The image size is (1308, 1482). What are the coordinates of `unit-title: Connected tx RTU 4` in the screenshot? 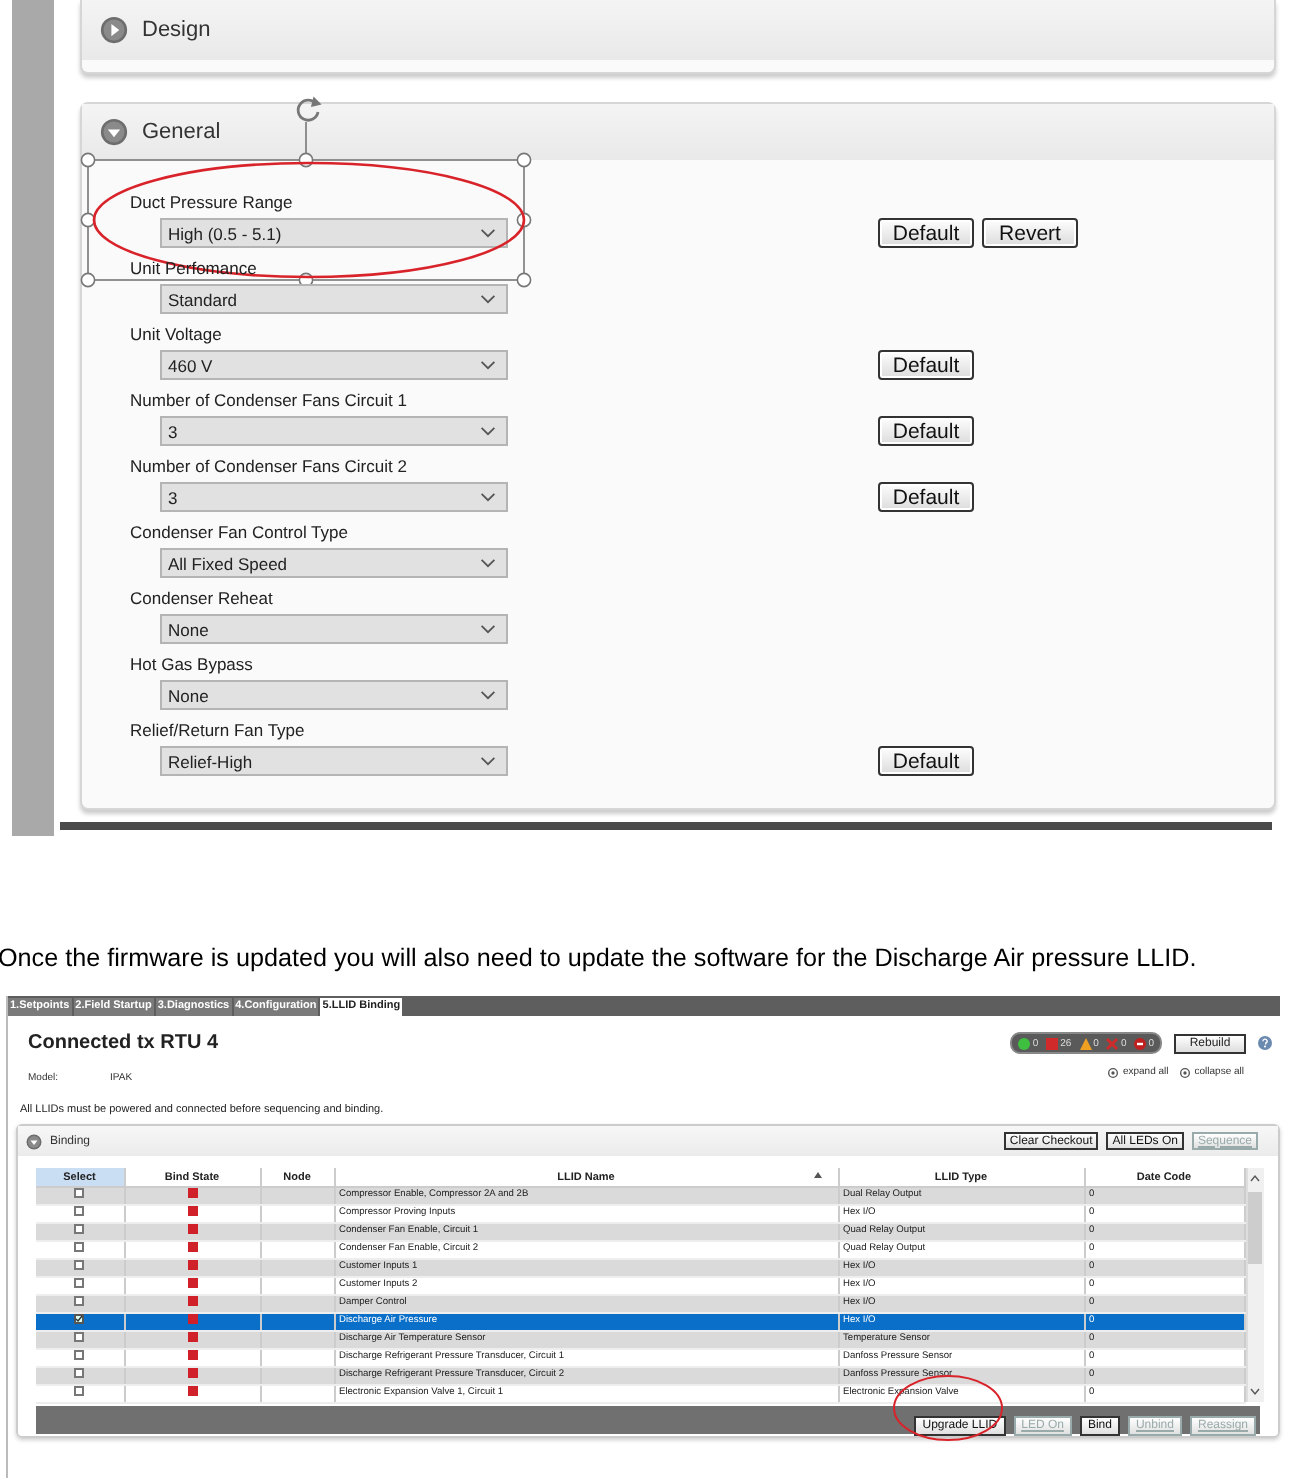 It's located at (123, 1044).